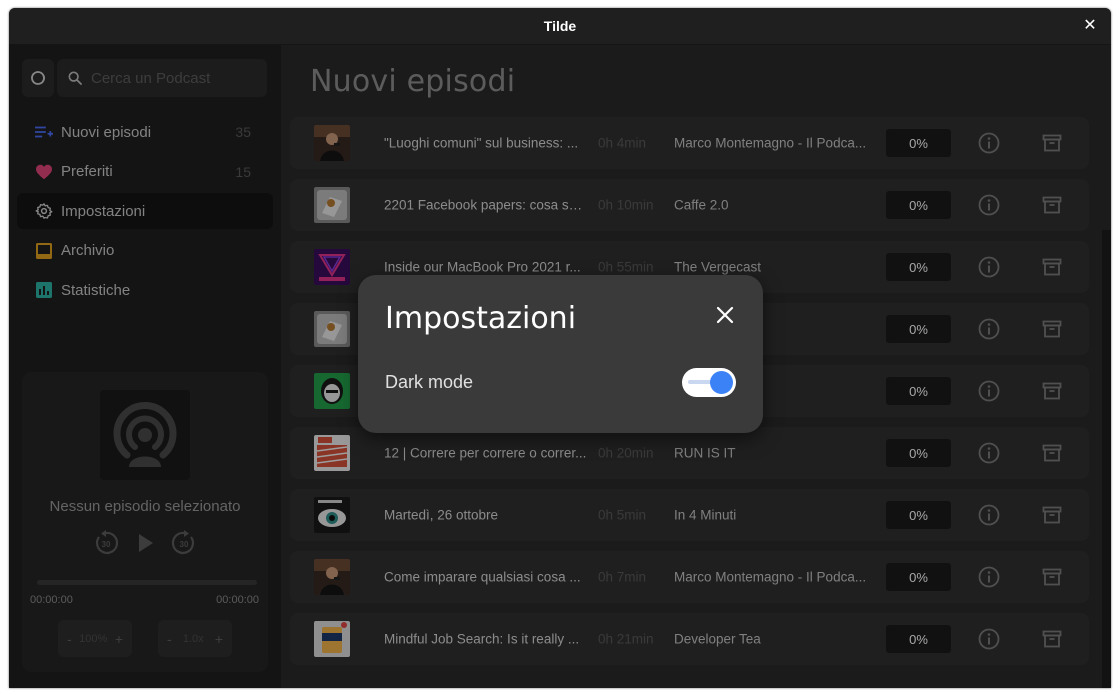 The height and width of the screenshot is (695, 1120). Describe the element at coordinates (560, 354) in the screenshot. I see `settings-dialog: Impostazioni Dark mode` at that location.